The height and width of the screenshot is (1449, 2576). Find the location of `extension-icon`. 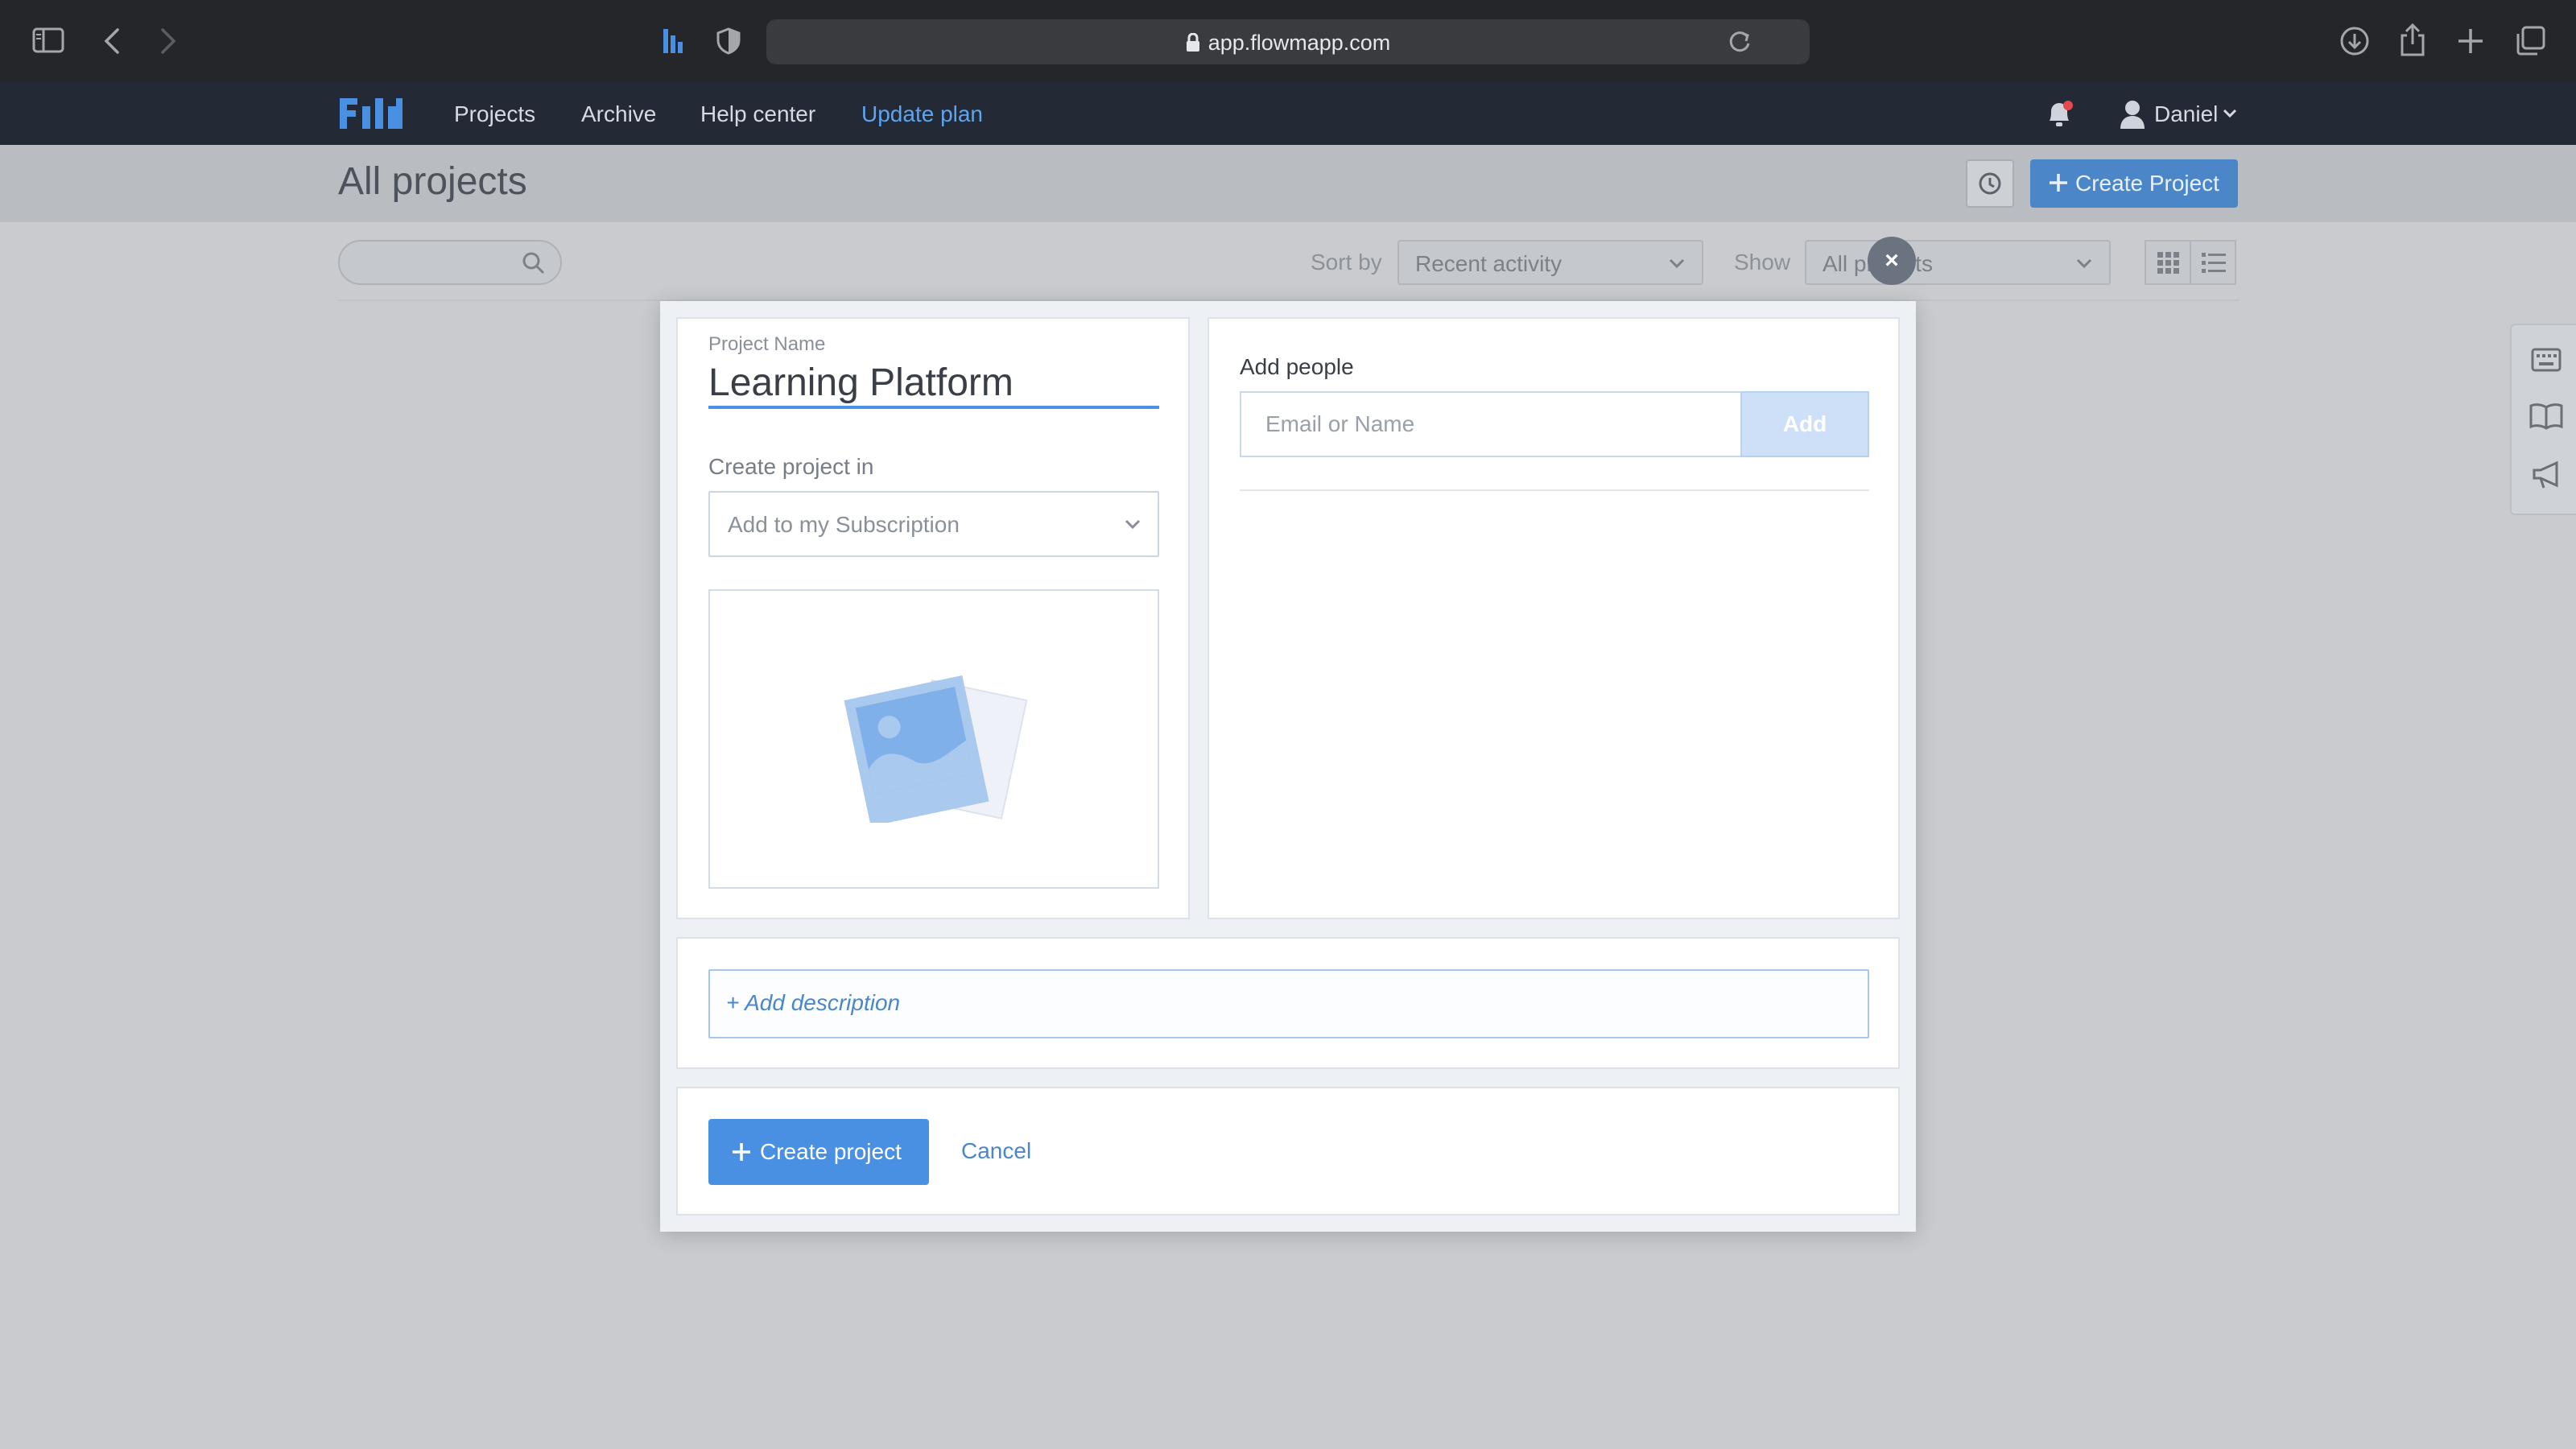

extension-icon is located at coordinates (673, 41).